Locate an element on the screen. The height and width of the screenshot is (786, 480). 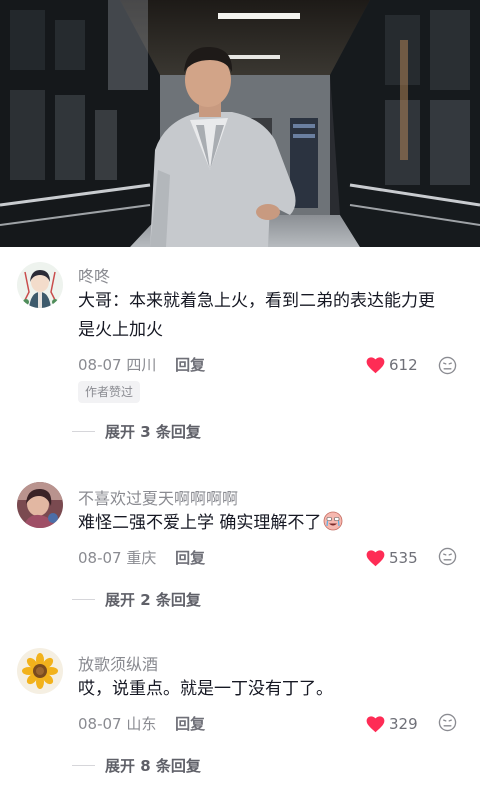
like-button: 535 is located at coordinates (392, 558).